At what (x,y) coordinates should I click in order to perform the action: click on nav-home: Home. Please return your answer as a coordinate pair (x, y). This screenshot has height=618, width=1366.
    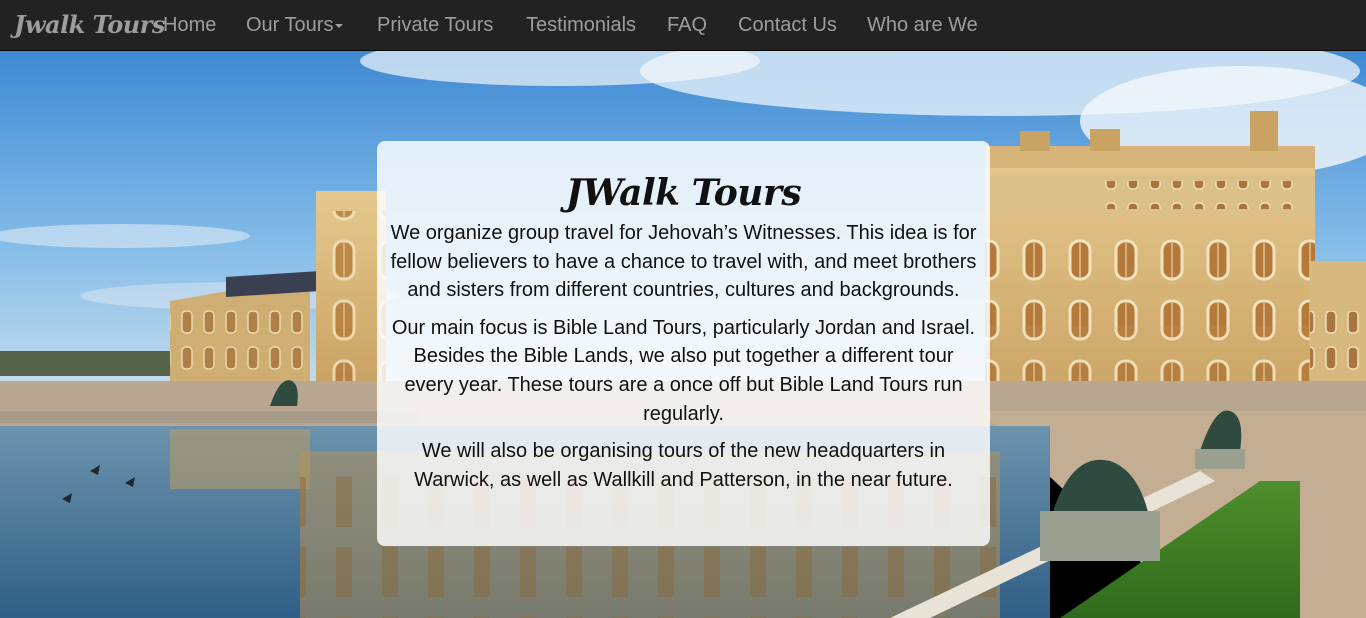
    Looking at the image, I should click on (189, 25).